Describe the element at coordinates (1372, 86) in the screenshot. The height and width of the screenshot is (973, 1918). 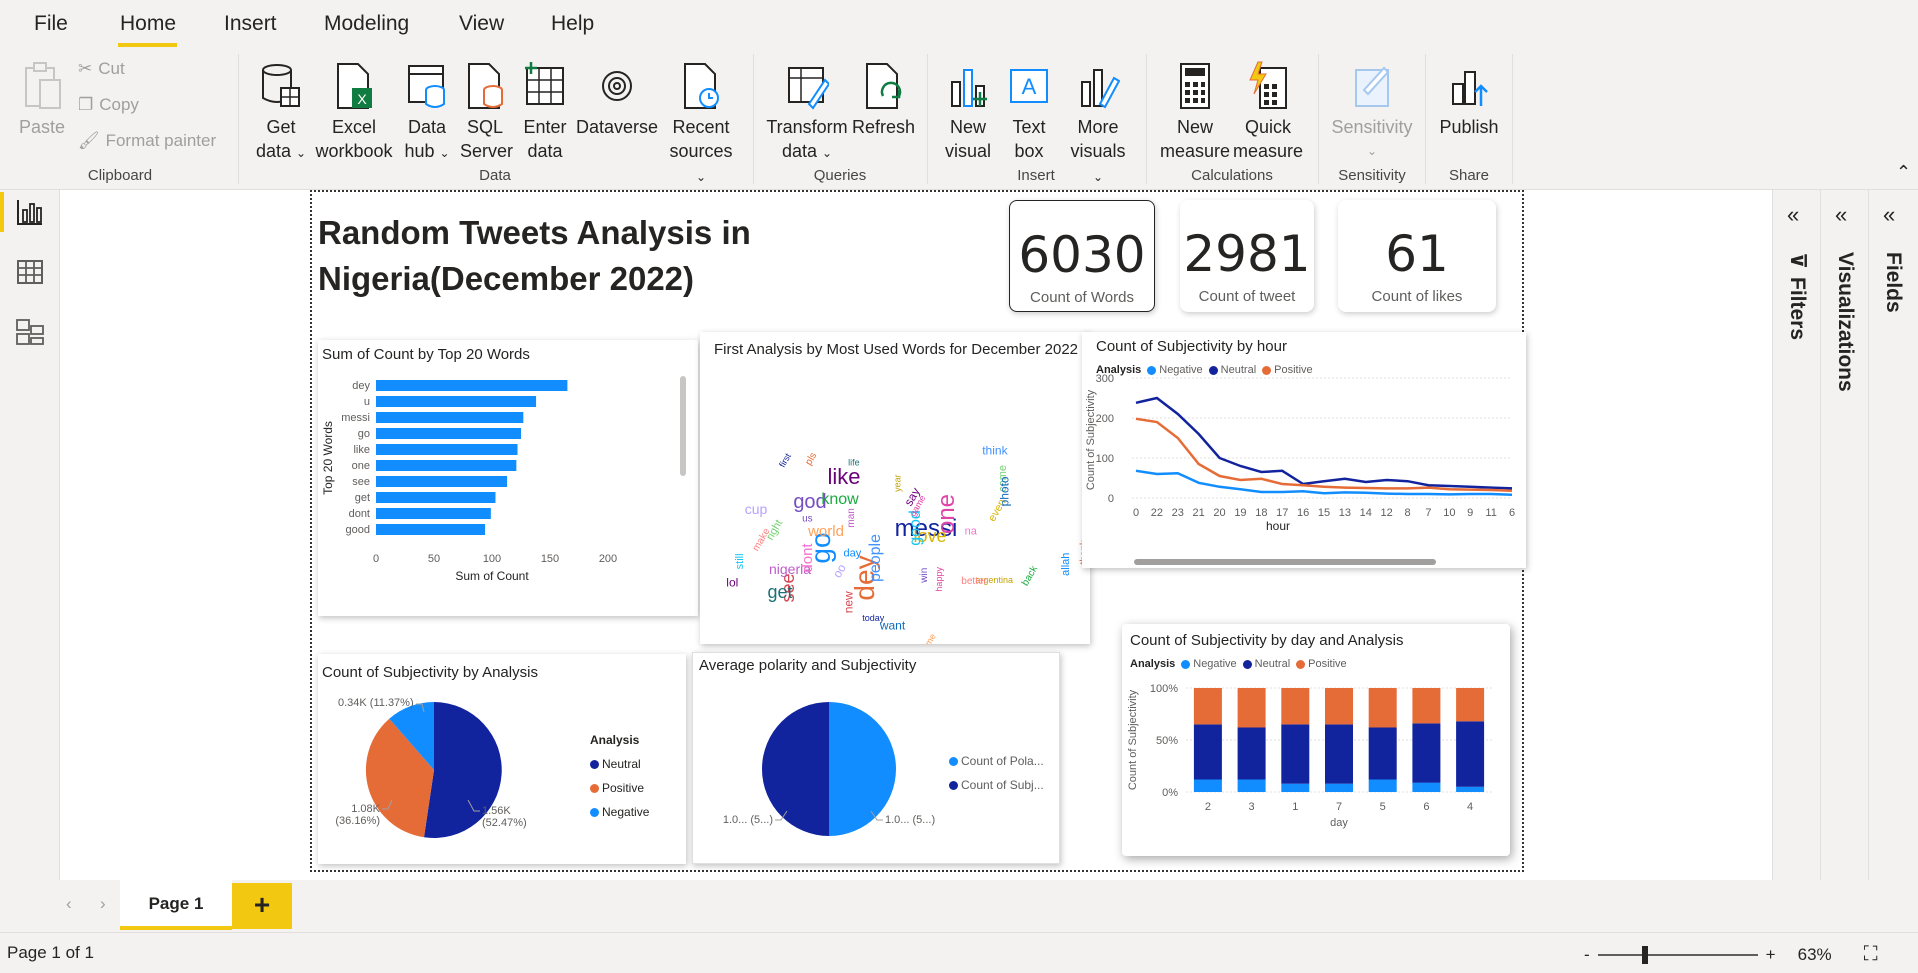
I see `sensitivity-icon` at that location.